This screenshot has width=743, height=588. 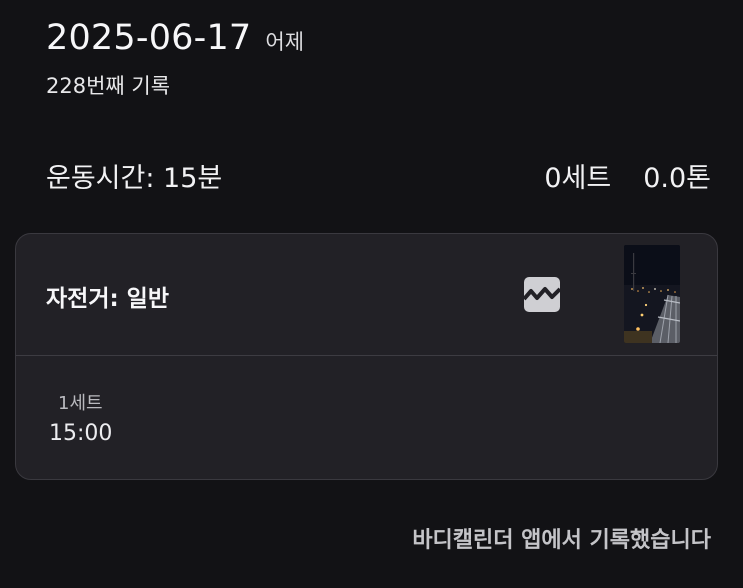 I want to click on record-date: 2025-06-17, so click(x=149, y=38).